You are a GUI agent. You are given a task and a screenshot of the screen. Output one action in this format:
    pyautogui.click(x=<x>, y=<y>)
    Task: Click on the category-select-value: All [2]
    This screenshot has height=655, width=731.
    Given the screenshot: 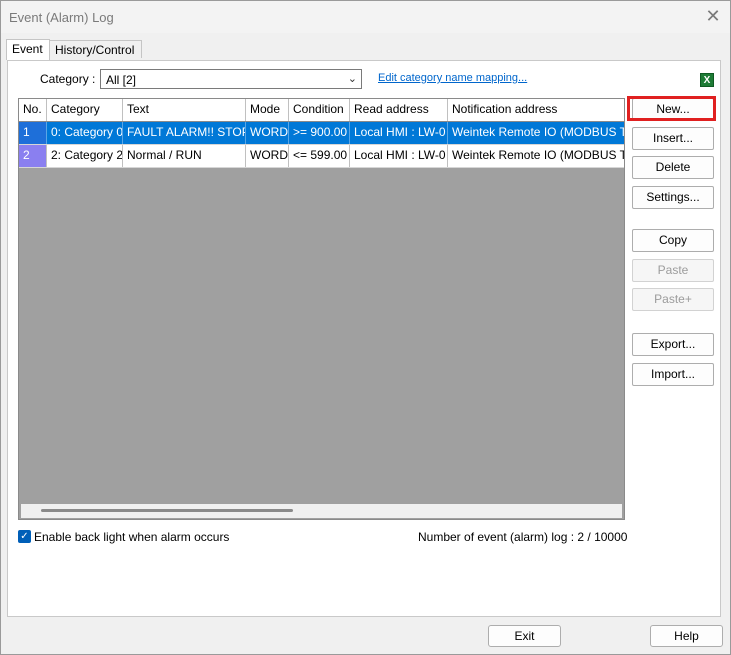 What is the action you would take?
    pyautogui.click(x=121, y=80)
    